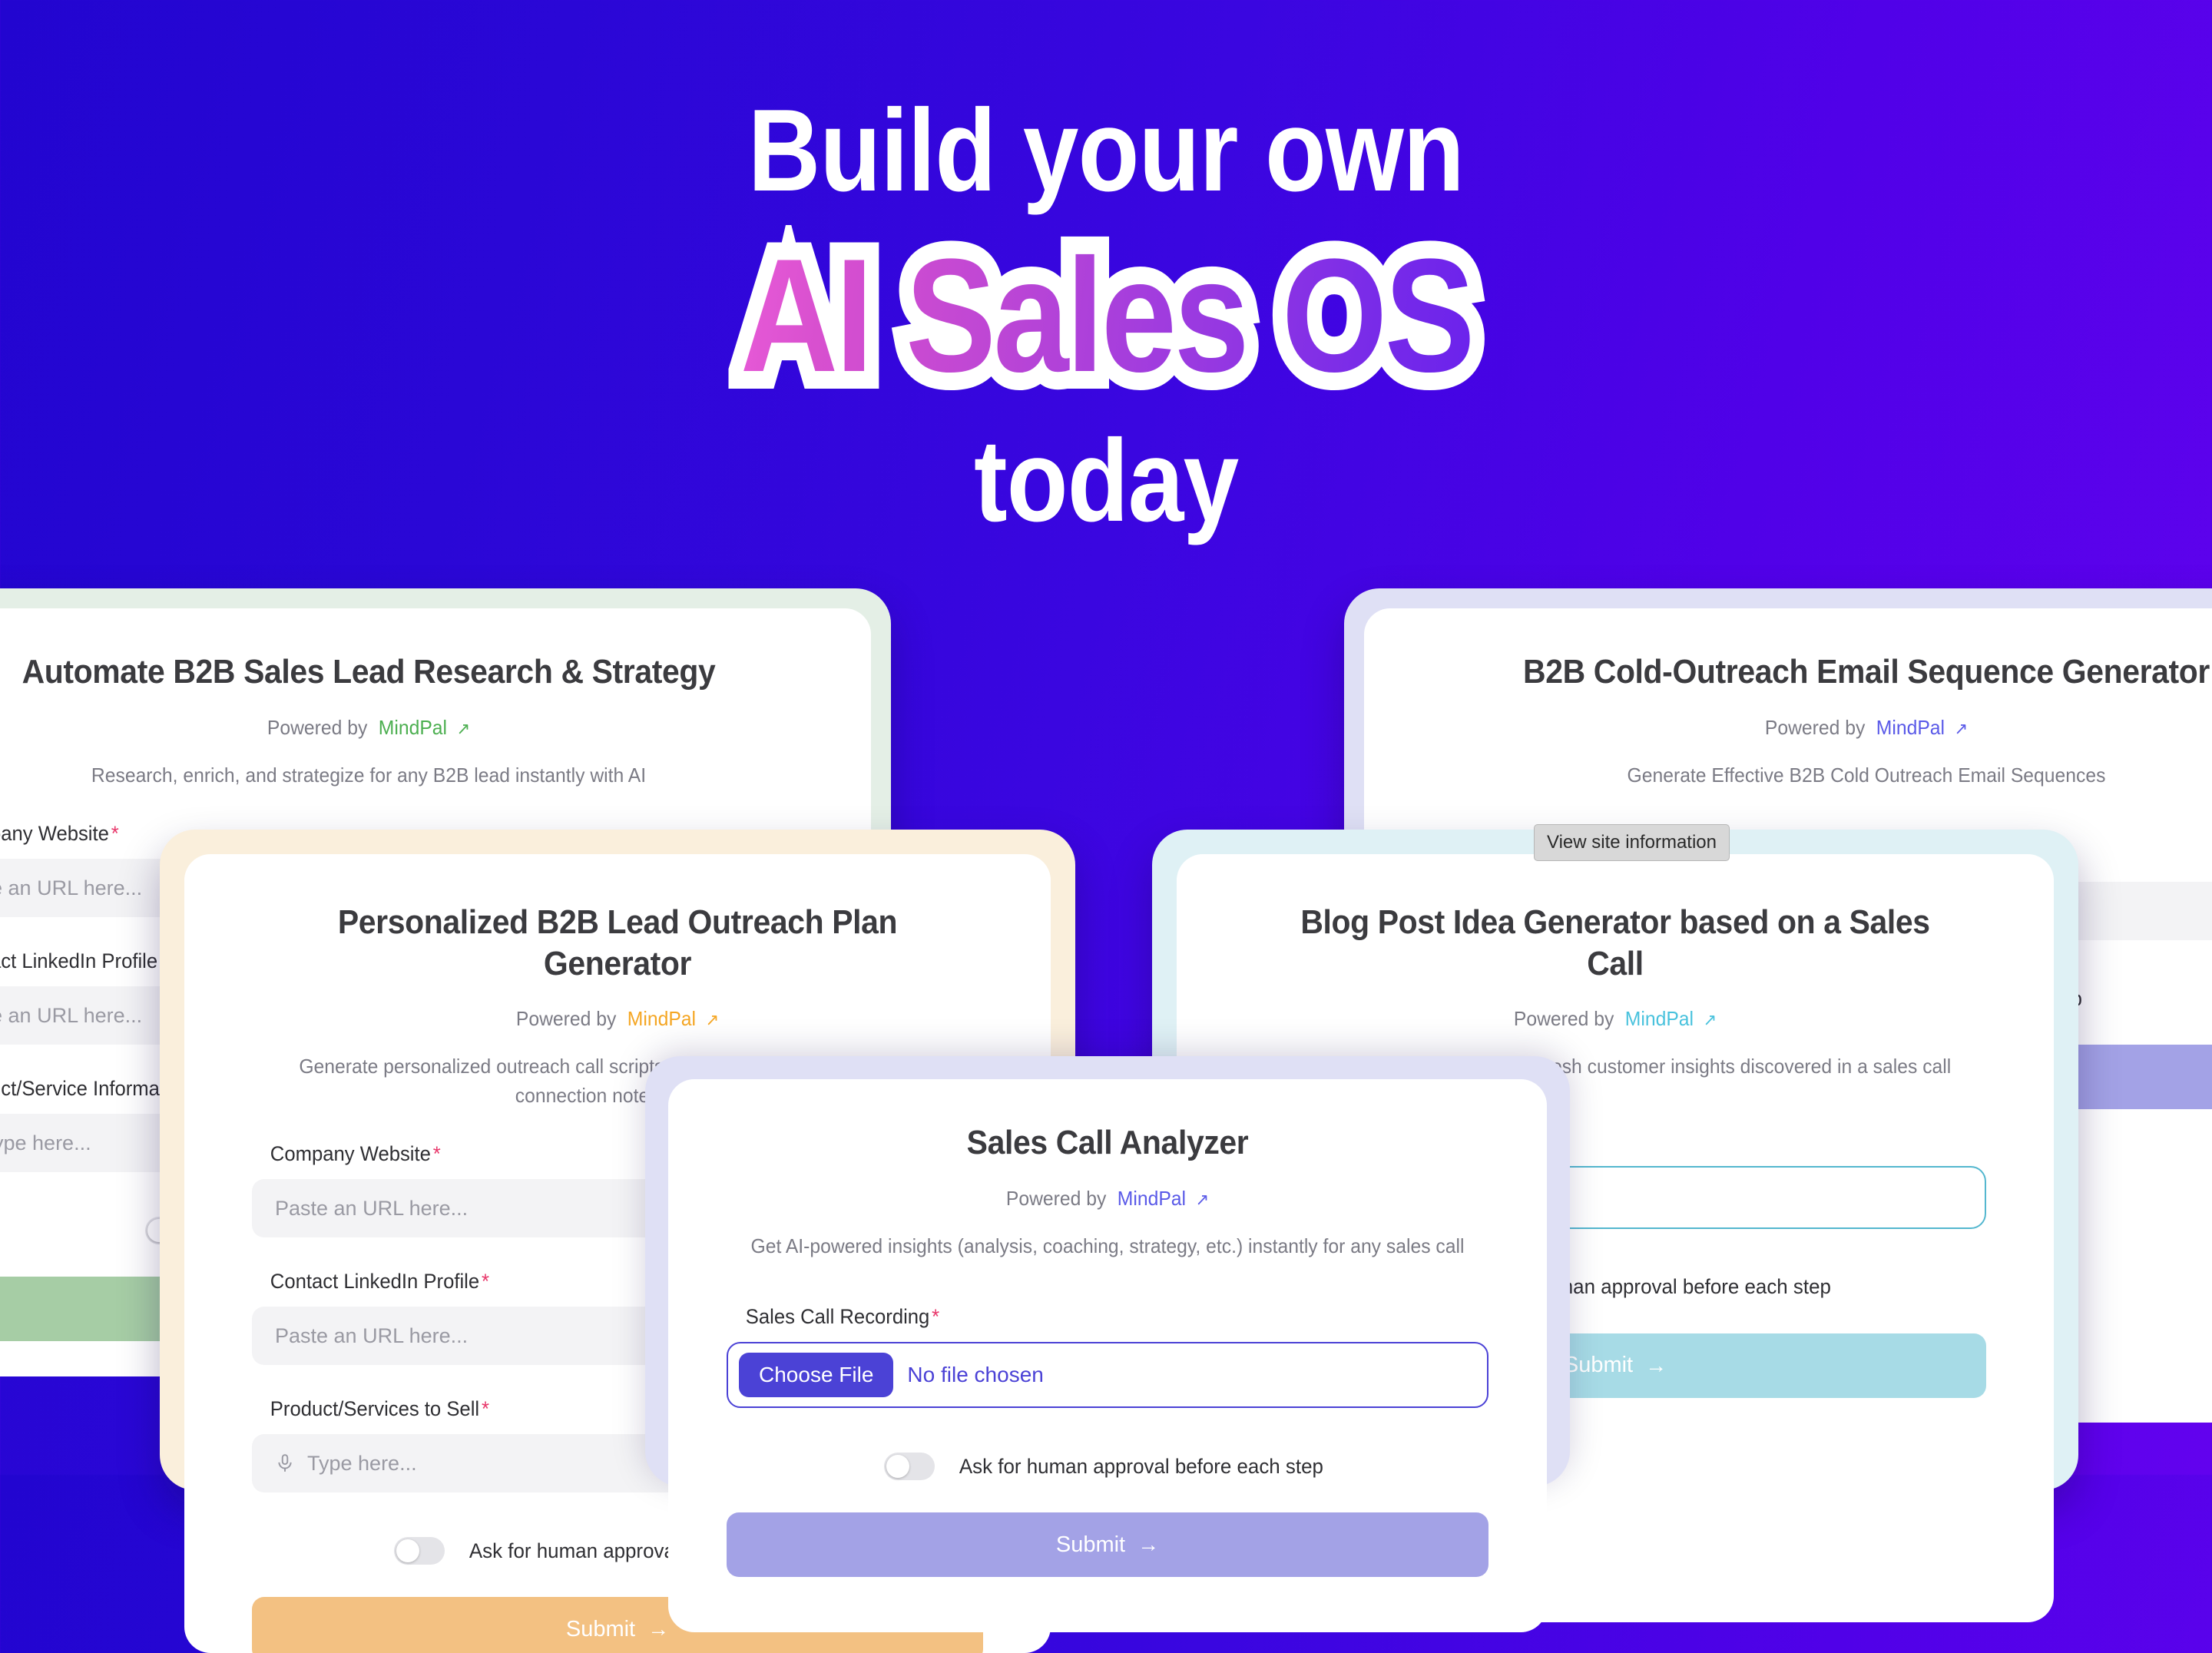 This screenshot has height=1653, width=2212. Describe the element at coordinates (285, 1463) in the screenshot. I see `microphone-icon` at that location.